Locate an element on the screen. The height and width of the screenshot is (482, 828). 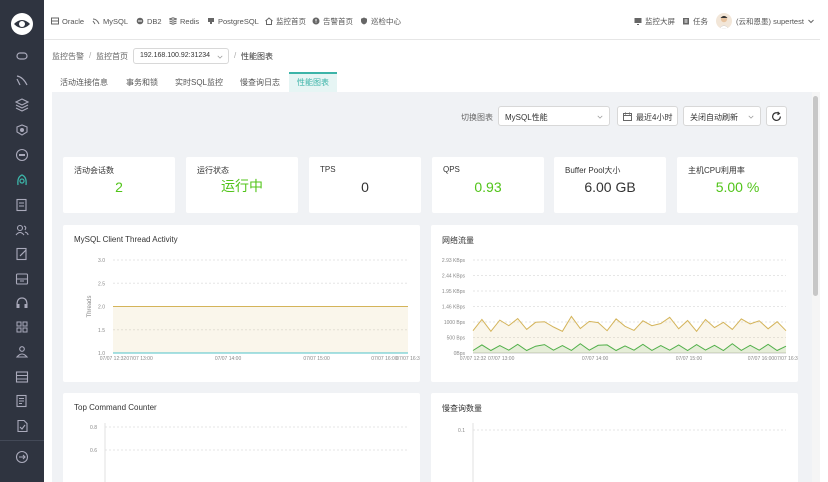
archive-menu-icon is located at coordinates (22, 279).